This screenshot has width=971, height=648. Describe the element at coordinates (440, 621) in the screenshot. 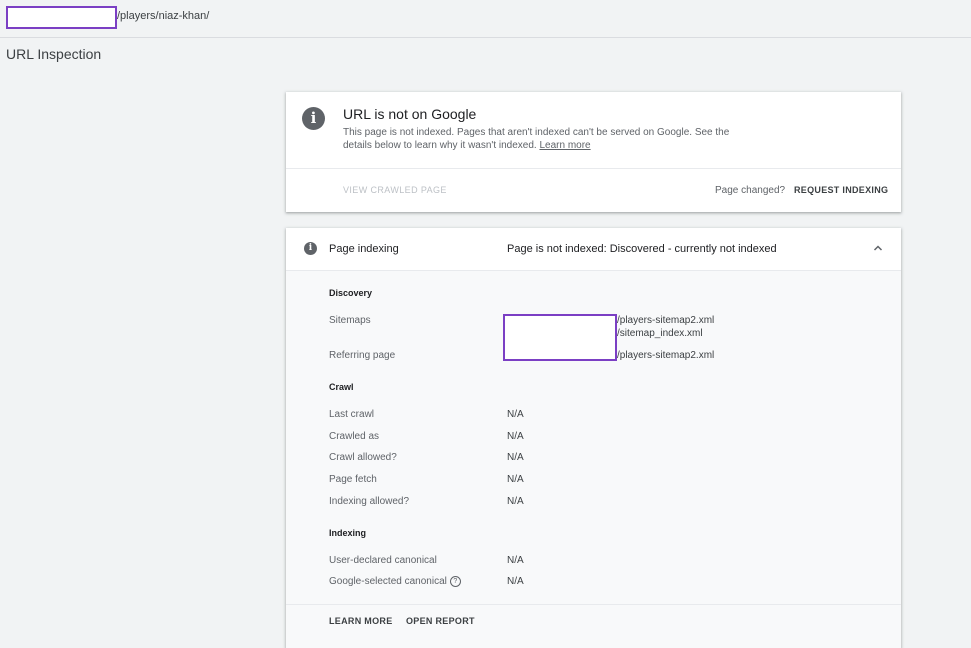

I see `open-report-button: OPEN REPORT` at that location.